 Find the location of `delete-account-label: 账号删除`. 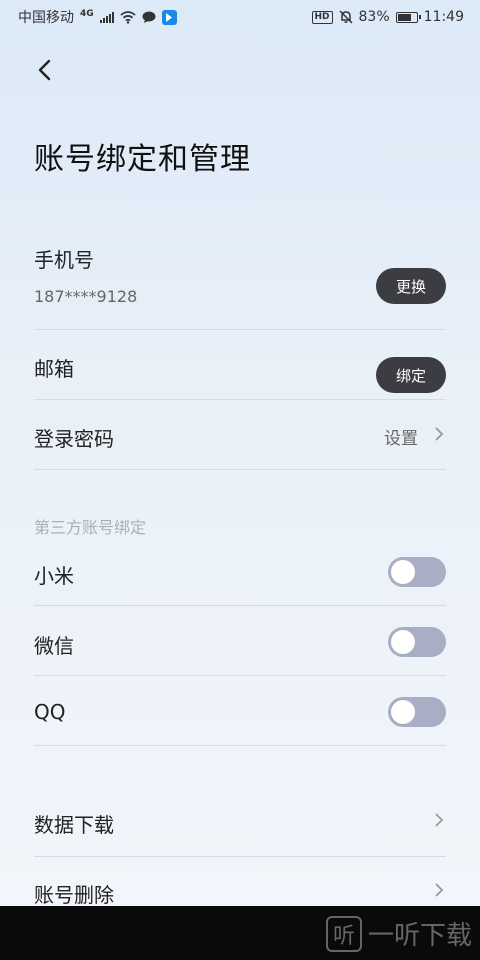

delete-account-label: 账号删除 is located at coordinates (74, 895).